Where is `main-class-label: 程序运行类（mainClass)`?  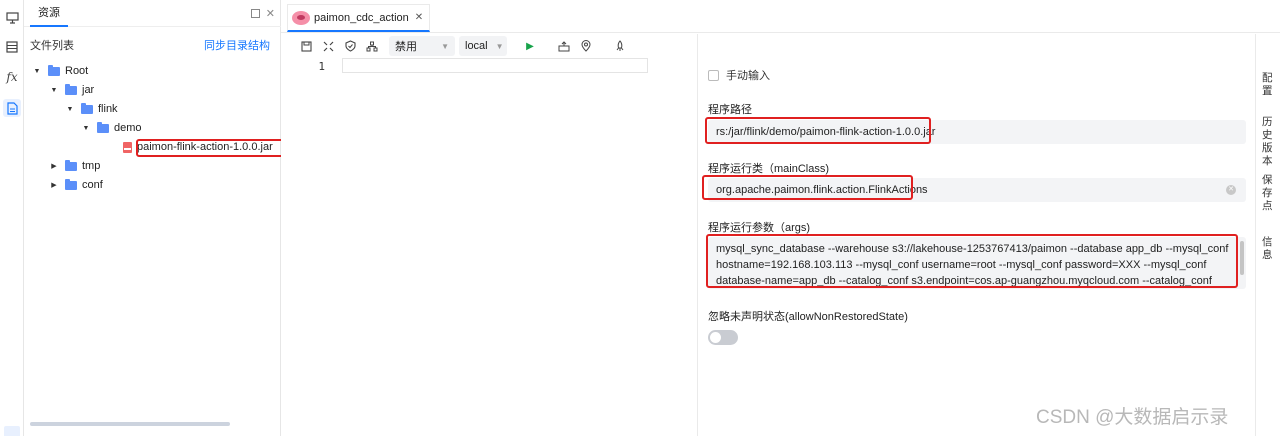 main-class-label: 程序运行类（mainClass) is located at coordinates (769, 169).